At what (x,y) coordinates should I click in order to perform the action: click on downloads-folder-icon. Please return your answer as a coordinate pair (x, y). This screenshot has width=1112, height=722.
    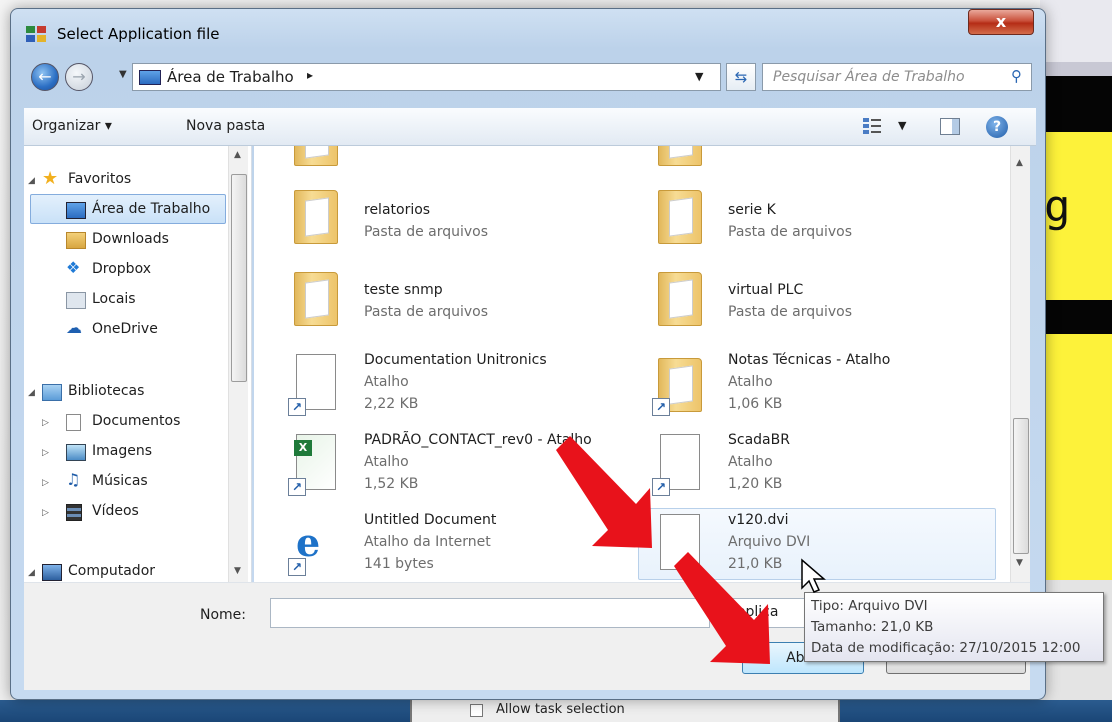
    Looking at the image, I should click on (76, 240).